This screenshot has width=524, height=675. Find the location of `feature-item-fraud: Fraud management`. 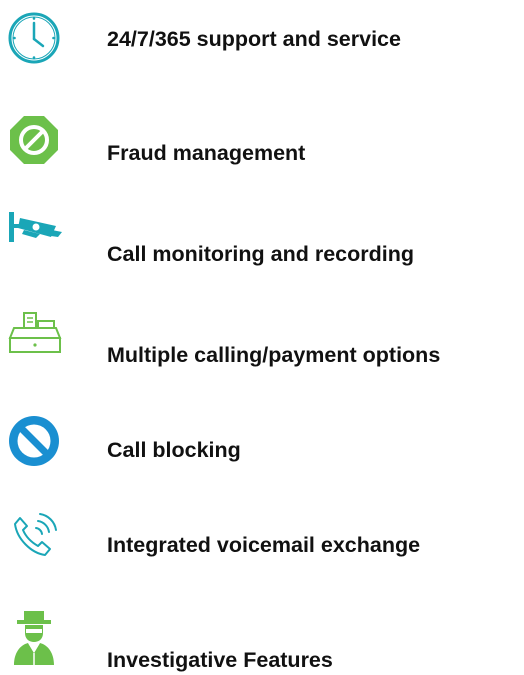

feature-item-fraud: Fraud management is located at coordinates (262, 142).